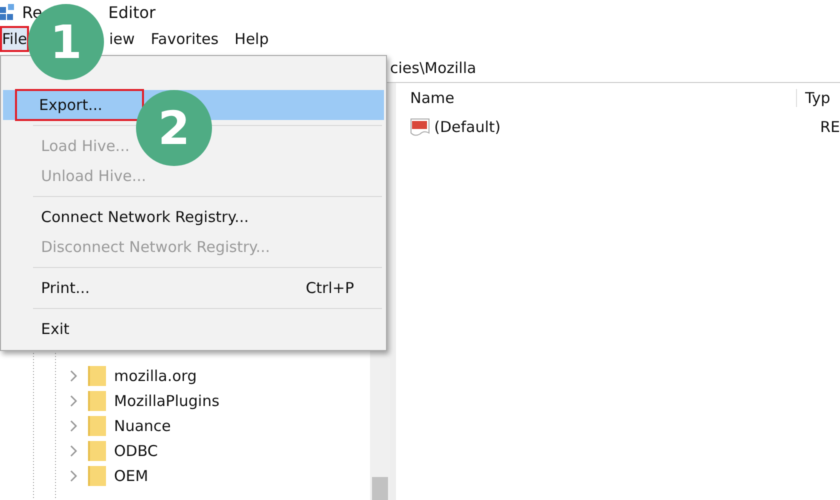 This screenshot has height=500, width=840. What do you see at coordinates (621, 127) in the screenshot?
I see `value-name: (Default)` at bounding box center [621, 127].